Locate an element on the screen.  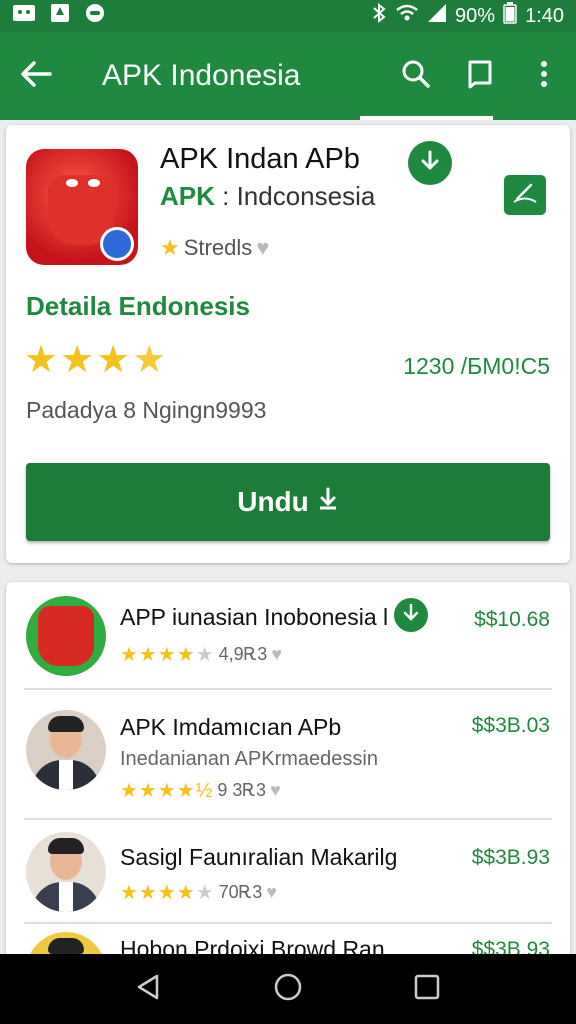
star-rating-icon: ★★★★½ is located at coordinates (167, 791).